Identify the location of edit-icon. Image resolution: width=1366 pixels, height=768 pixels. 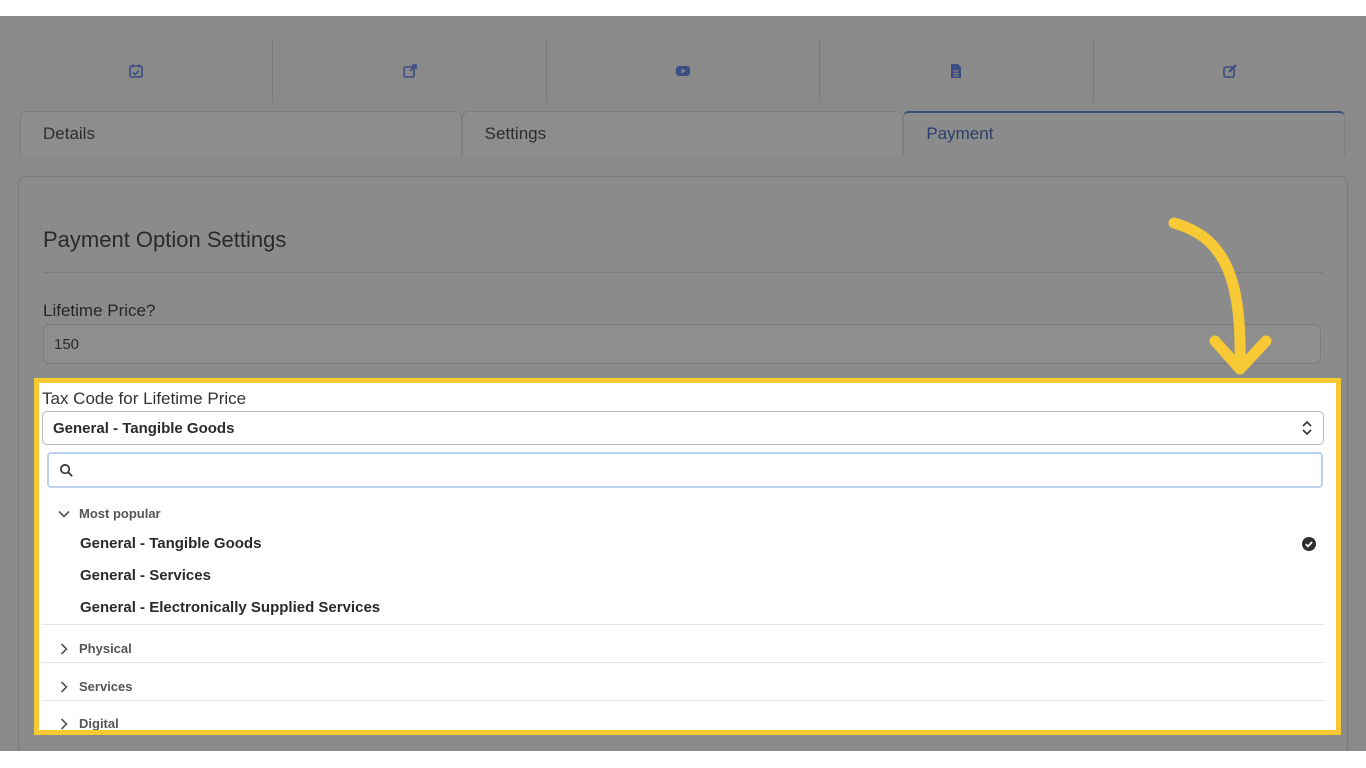
(1230, 71).